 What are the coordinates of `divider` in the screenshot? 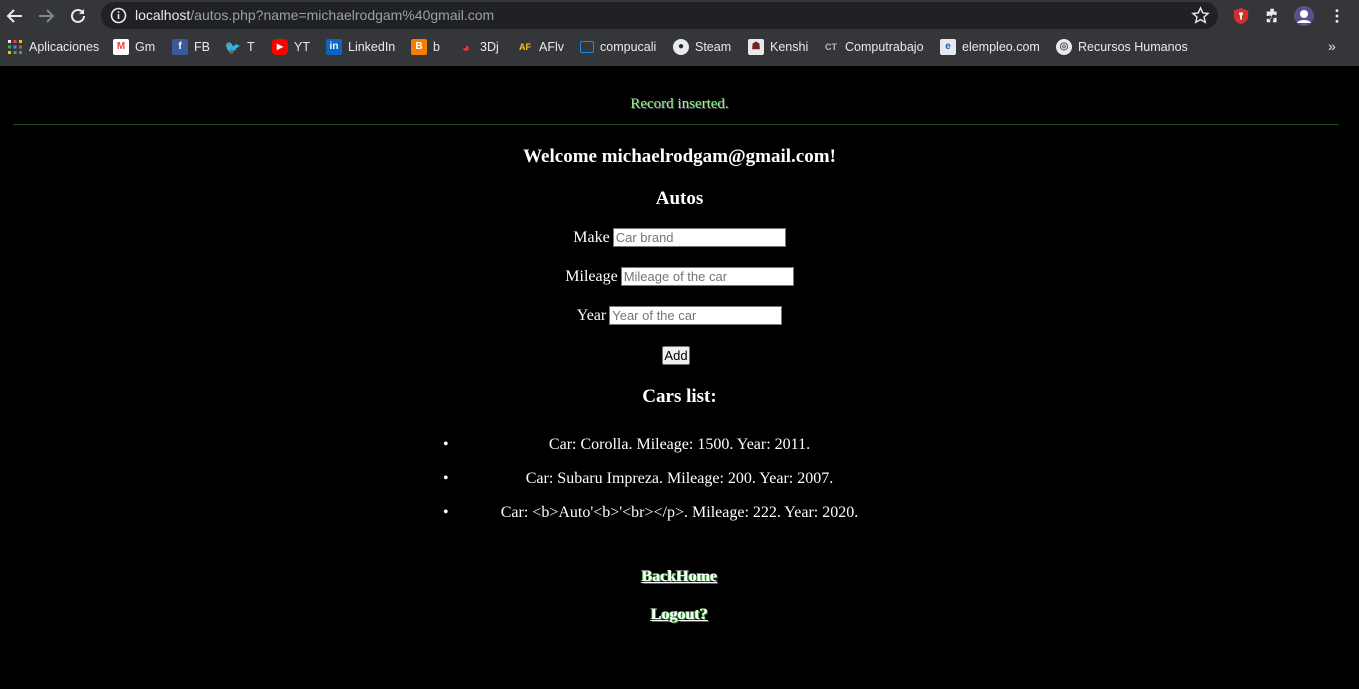 It's located at (676, 124).